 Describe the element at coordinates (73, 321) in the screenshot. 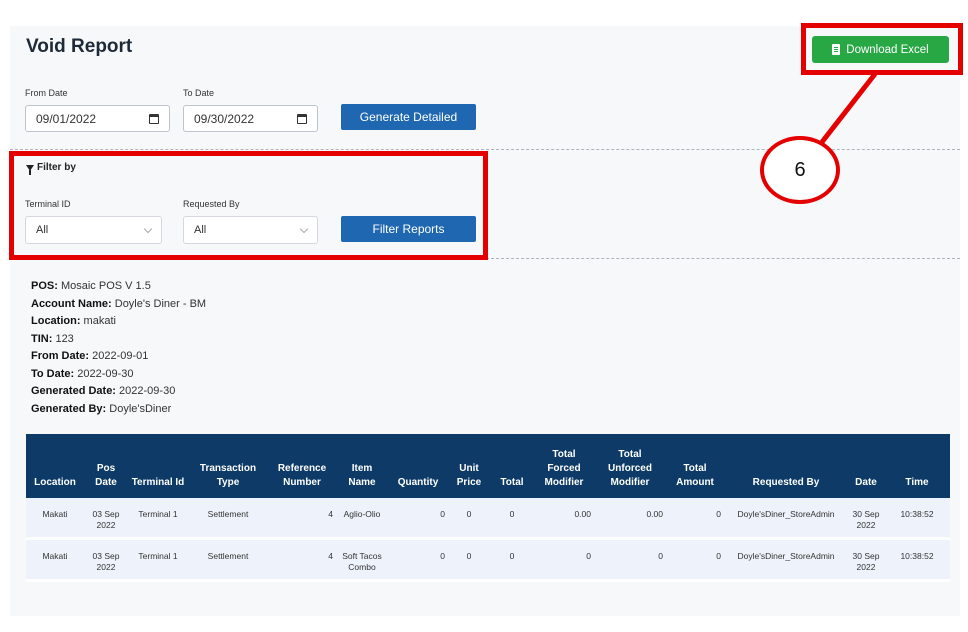

I see `info-line: Location: makati` at that location.